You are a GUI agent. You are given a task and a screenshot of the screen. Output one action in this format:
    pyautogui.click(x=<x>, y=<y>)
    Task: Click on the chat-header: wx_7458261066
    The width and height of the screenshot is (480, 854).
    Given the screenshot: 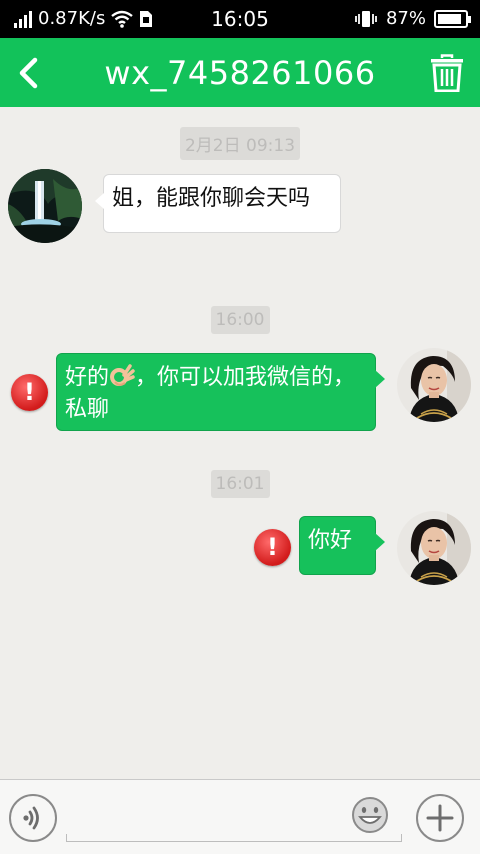 What is the action you would take?
    pyautogui.click(x=240, y=72)
    